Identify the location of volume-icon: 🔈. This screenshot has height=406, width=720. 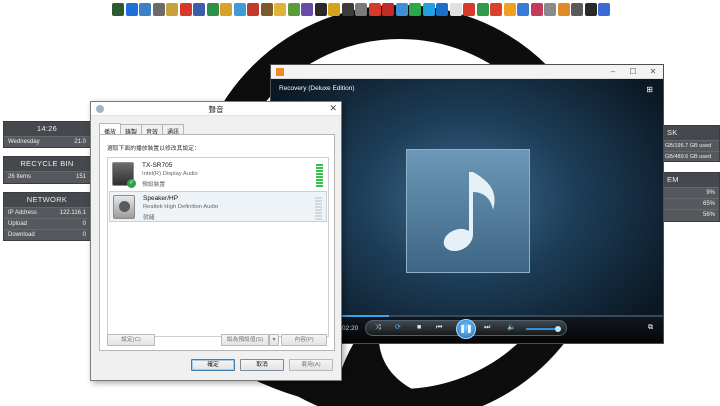
(511, 328).